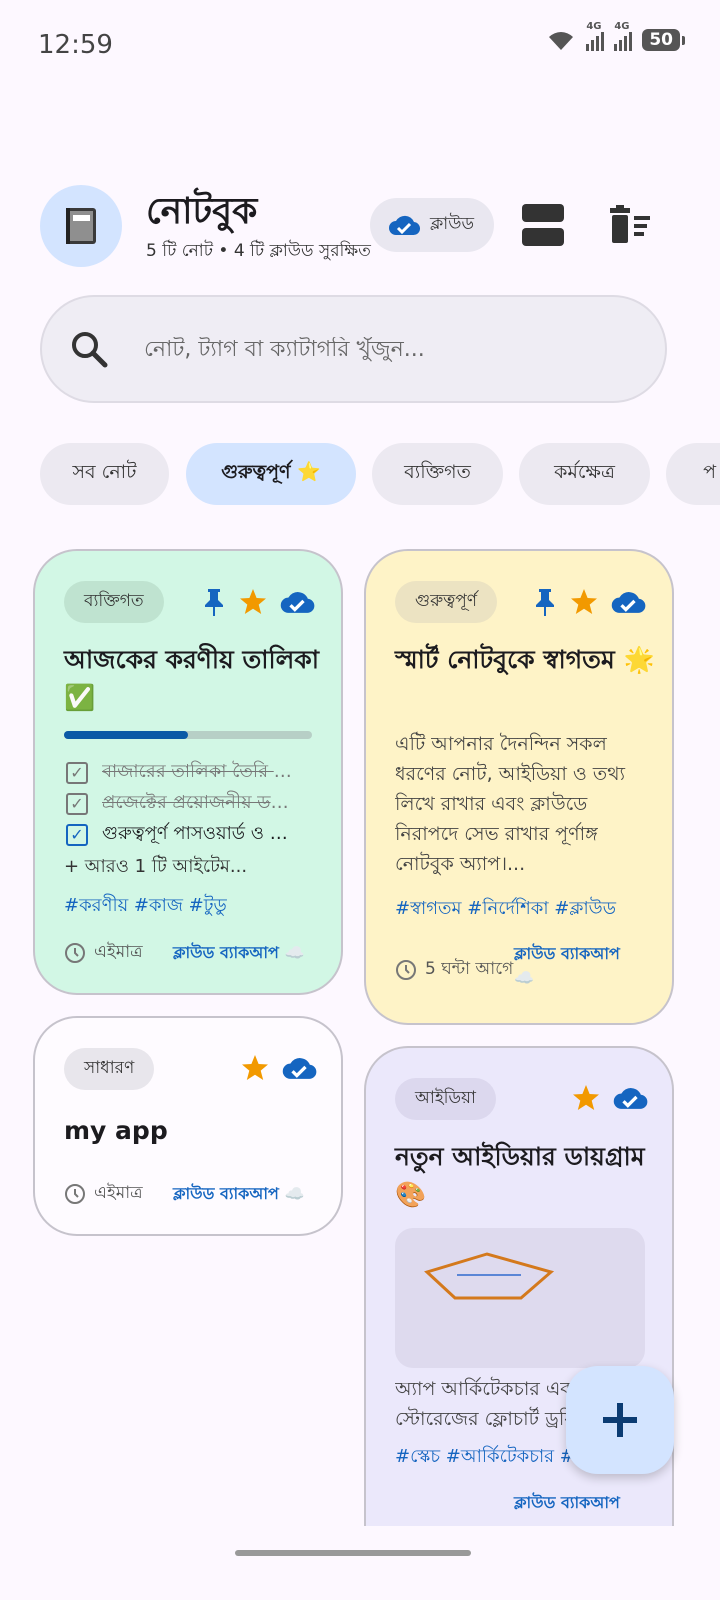 The width and height of the screenshot is (720, 1600). What do you see at coordinates (489, 1276) in the screenshot?
I see `diagram-sketch` at bounding box center [489, 1276].